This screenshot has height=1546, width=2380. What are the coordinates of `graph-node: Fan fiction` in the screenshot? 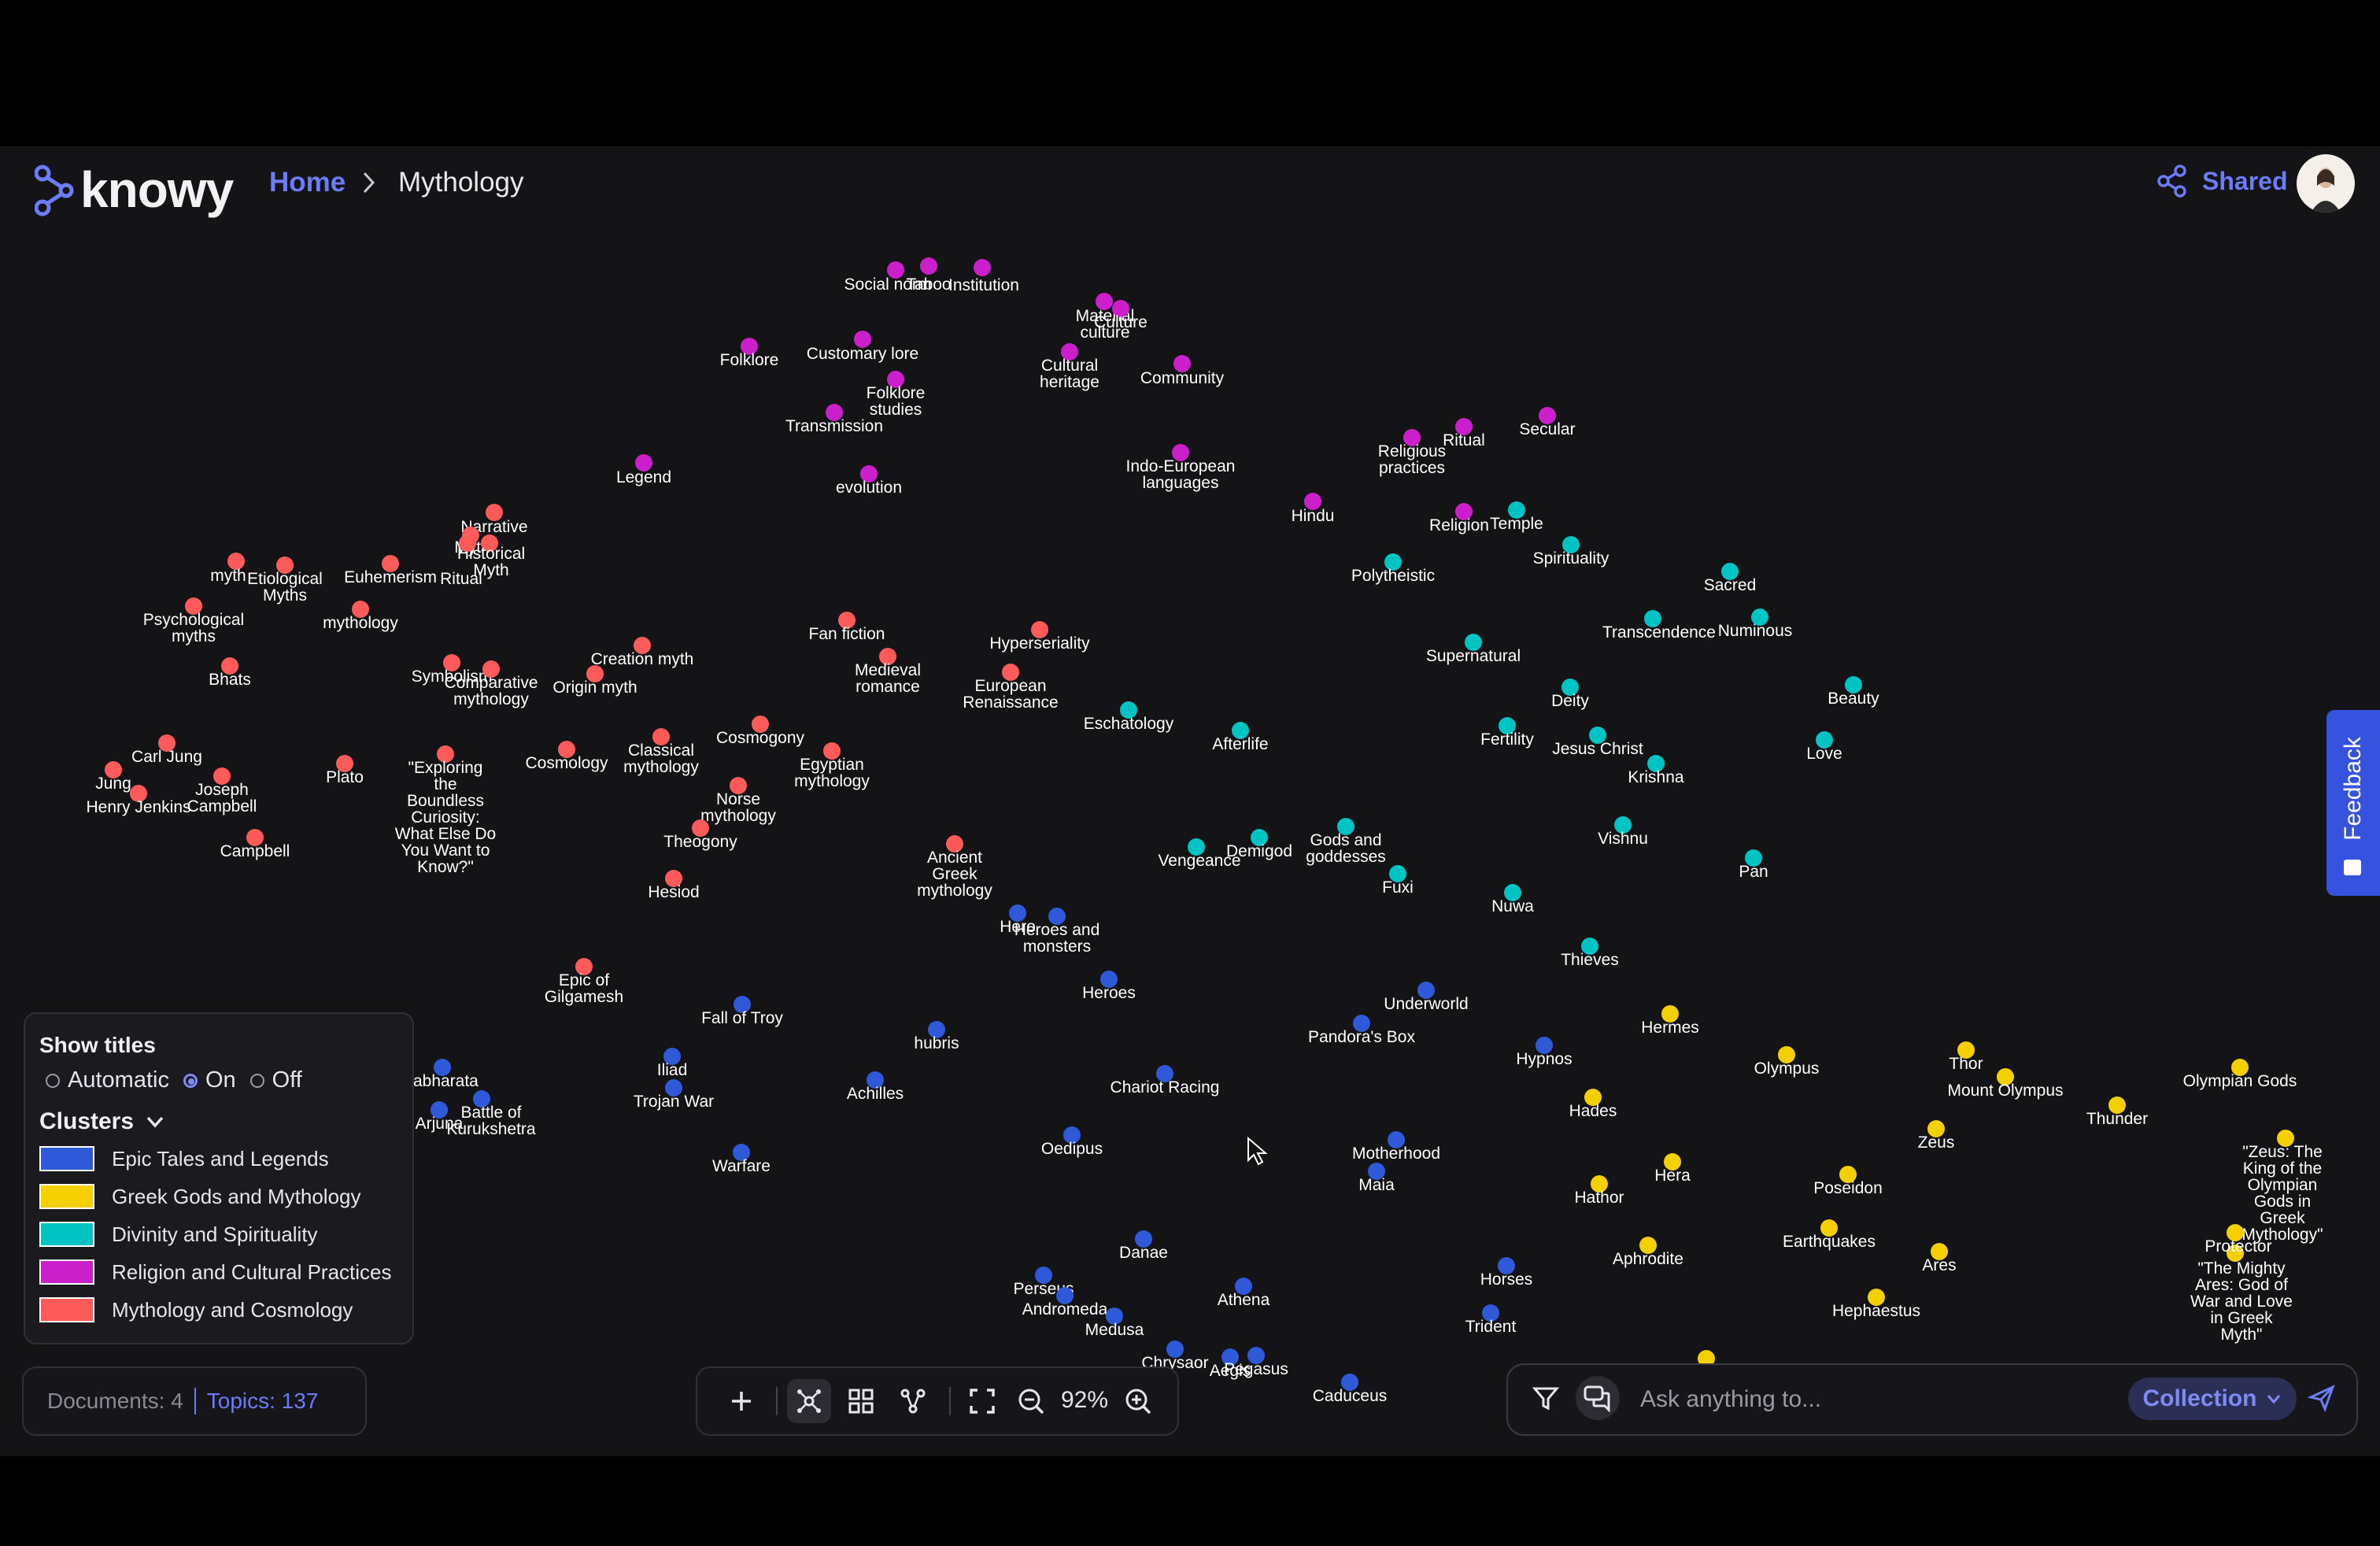 It's located at (847, 627).